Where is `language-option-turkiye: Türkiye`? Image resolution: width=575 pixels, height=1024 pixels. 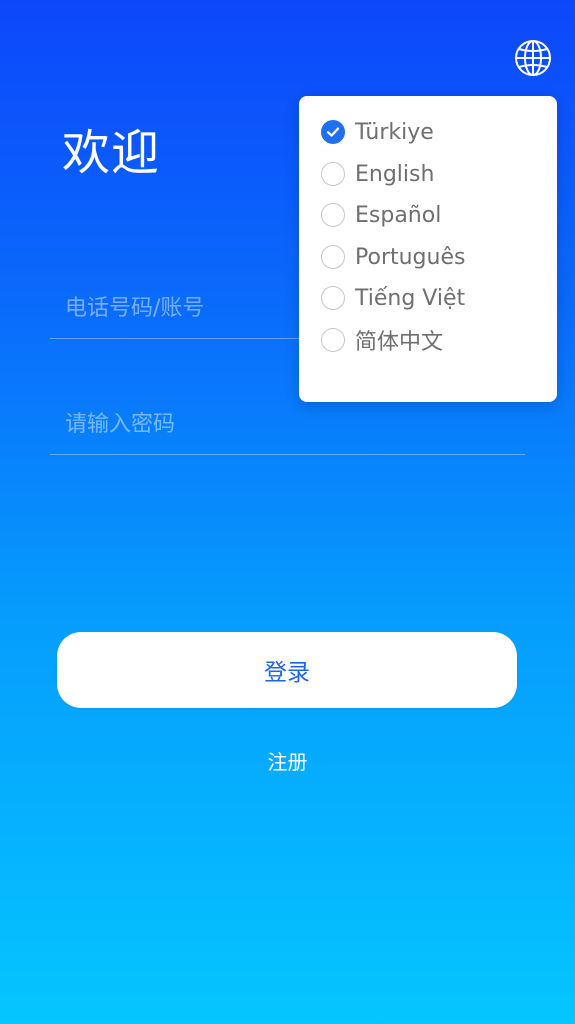 language-option-turkiye: Türkiye is located at coordinates (377, 132).